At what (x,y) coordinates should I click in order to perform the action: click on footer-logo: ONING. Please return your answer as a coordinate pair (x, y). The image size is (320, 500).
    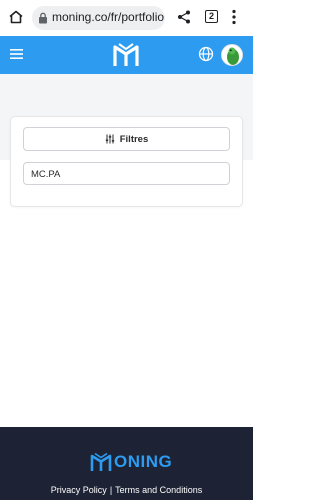
    Looking at the image, I should click on (131, 462).